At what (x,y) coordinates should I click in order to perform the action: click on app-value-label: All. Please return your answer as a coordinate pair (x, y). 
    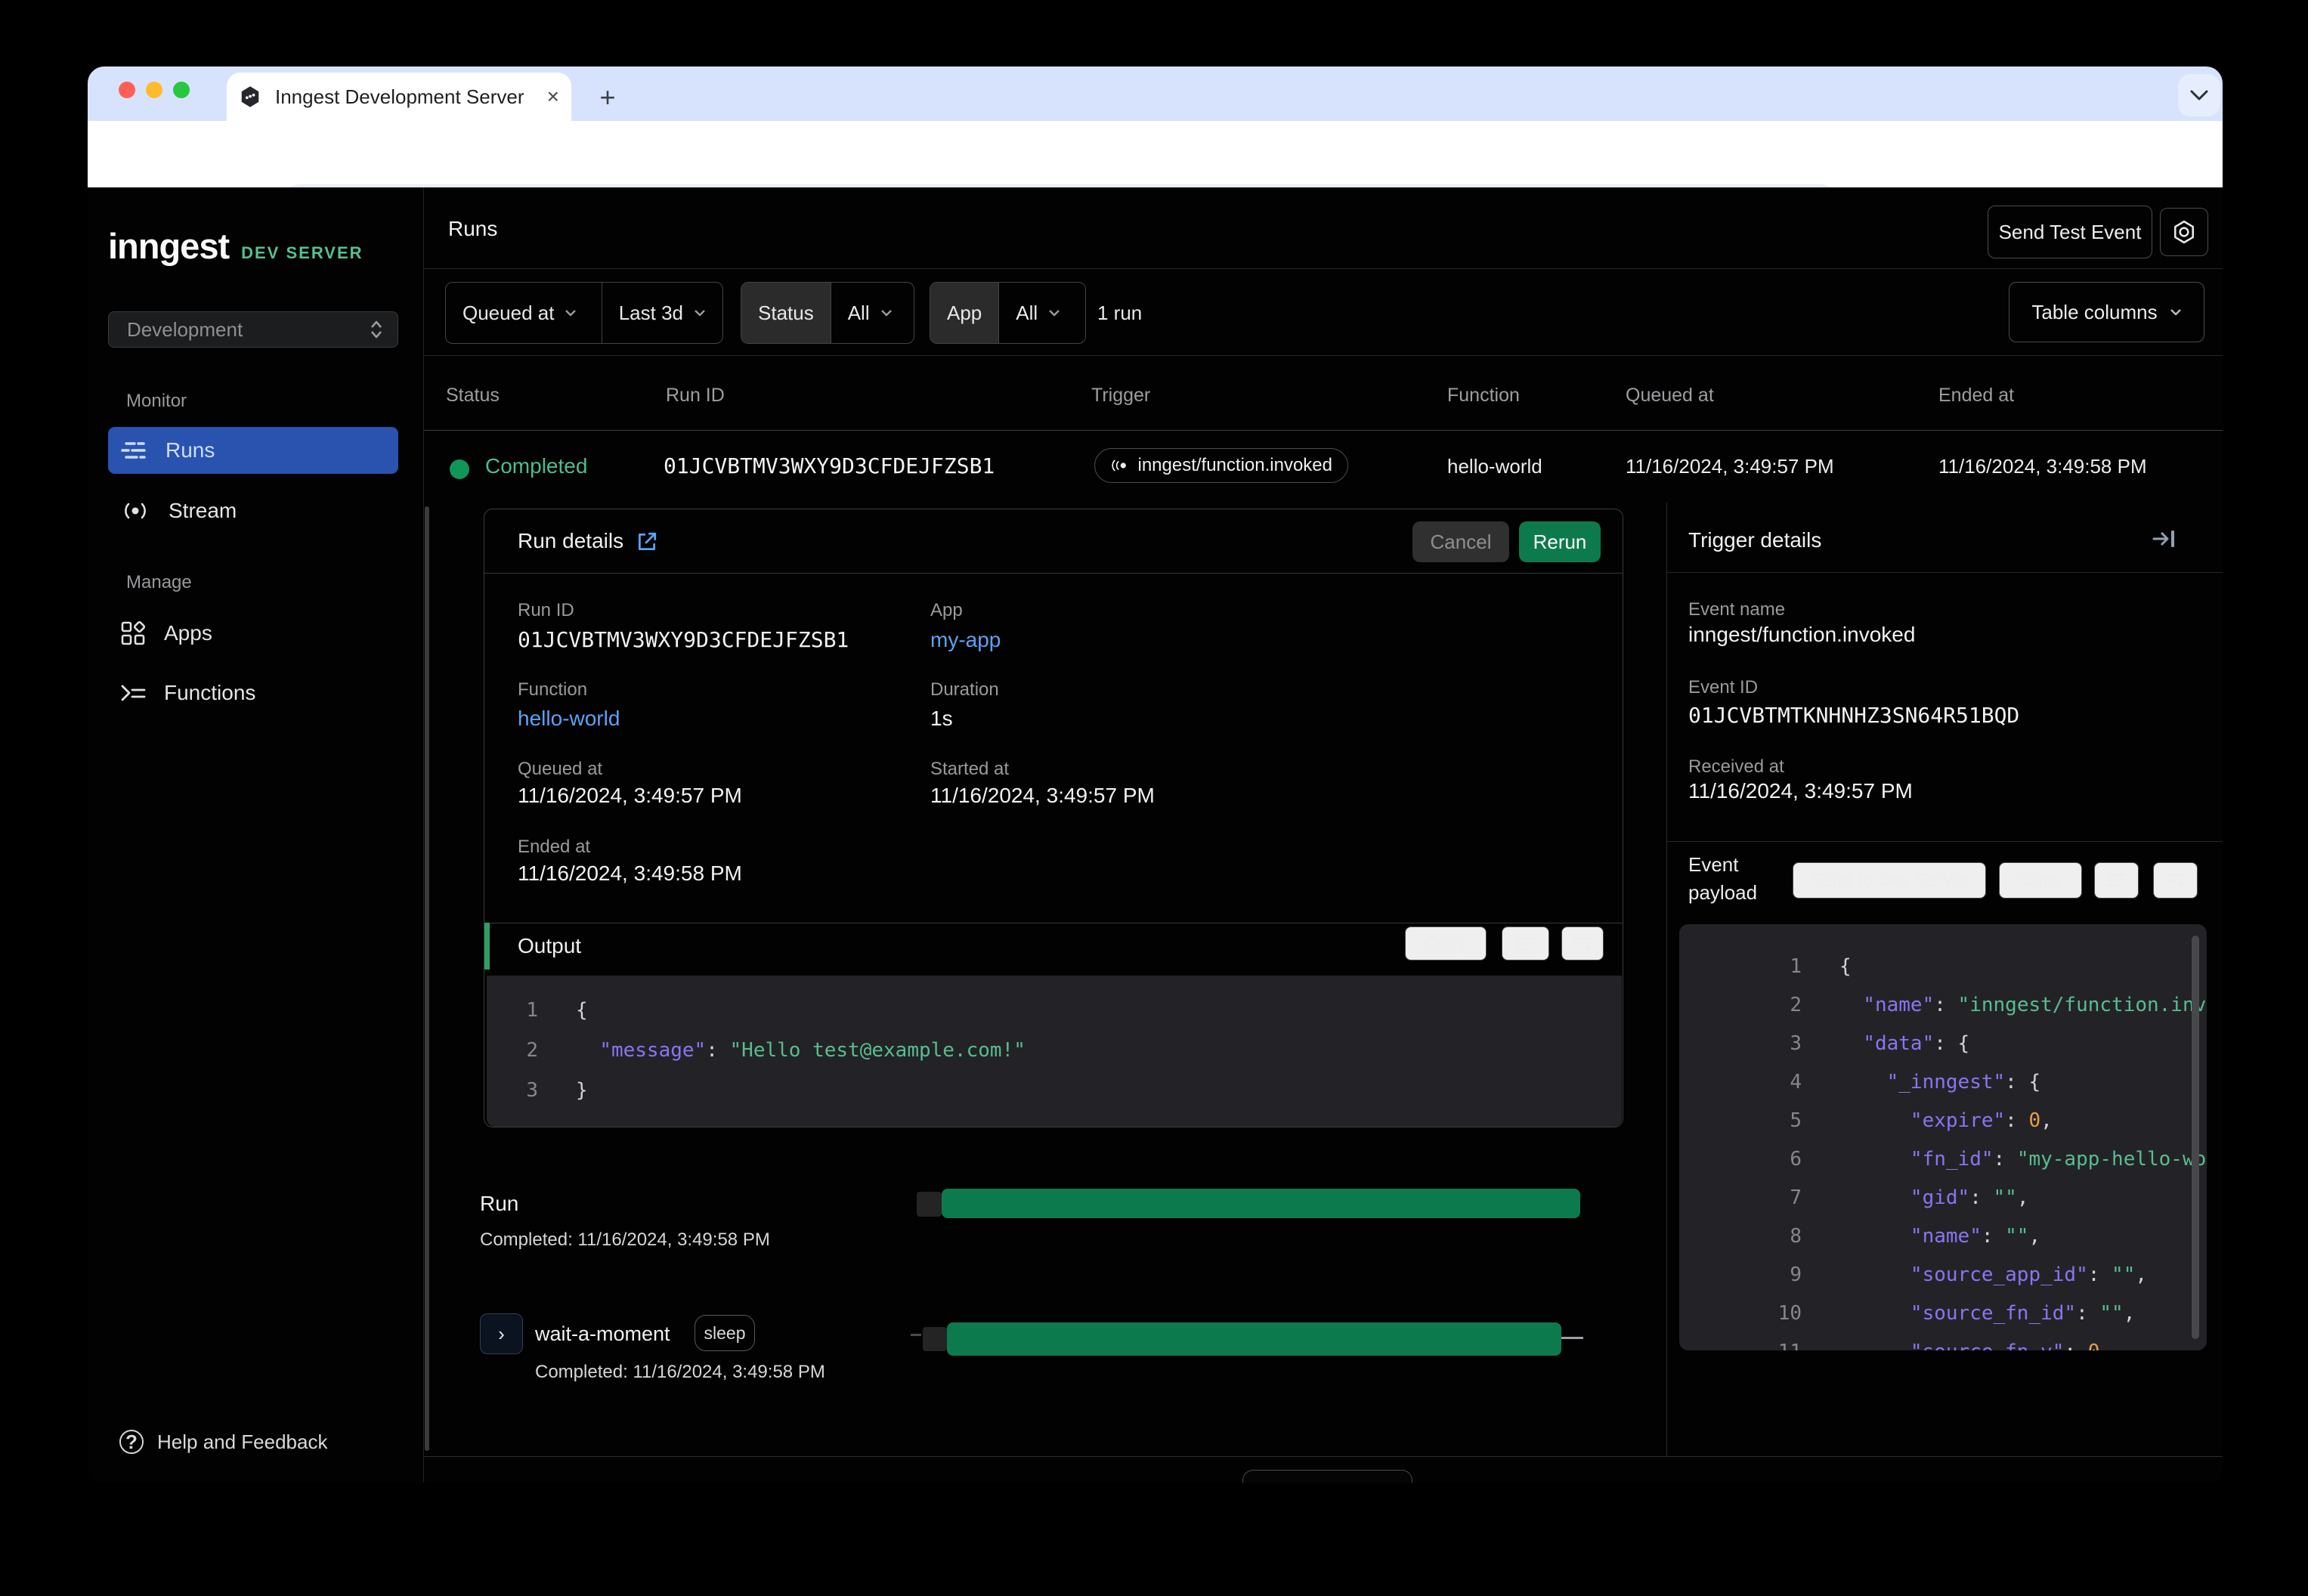
    Looking at the image, I should click on (1027, 312).